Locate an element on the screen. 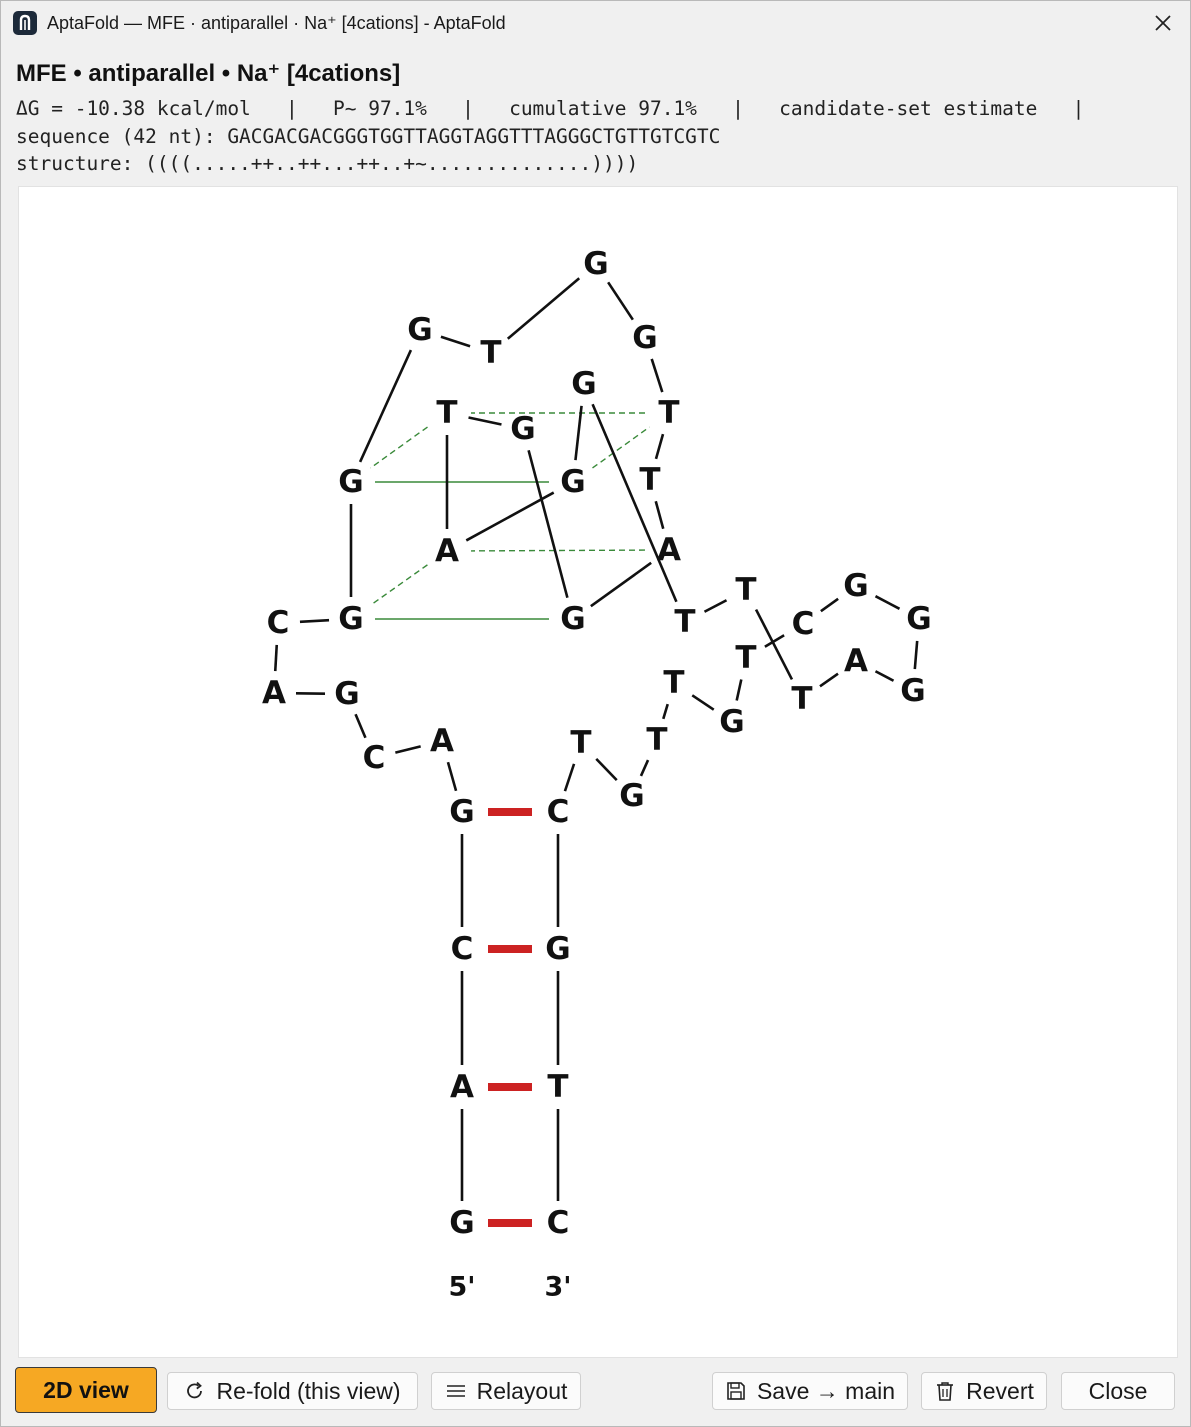  nucleotide-31: G is located at coordinates (855, 586).